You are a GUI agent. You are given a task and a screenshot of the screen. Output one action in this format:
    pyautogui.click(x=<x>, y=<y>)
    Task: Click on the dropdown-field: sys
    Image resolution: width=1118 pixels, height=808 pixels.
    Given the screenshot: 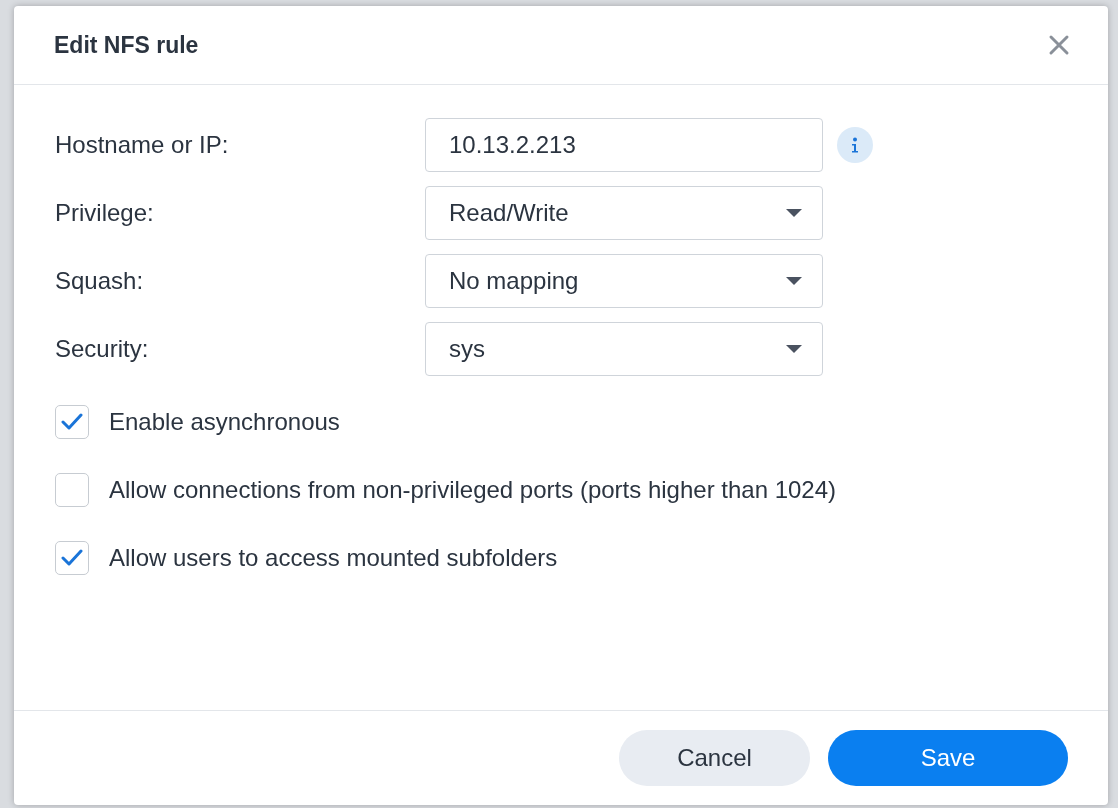 What is the action you would take?
    pyautogui.click(x=624, y=349)
    